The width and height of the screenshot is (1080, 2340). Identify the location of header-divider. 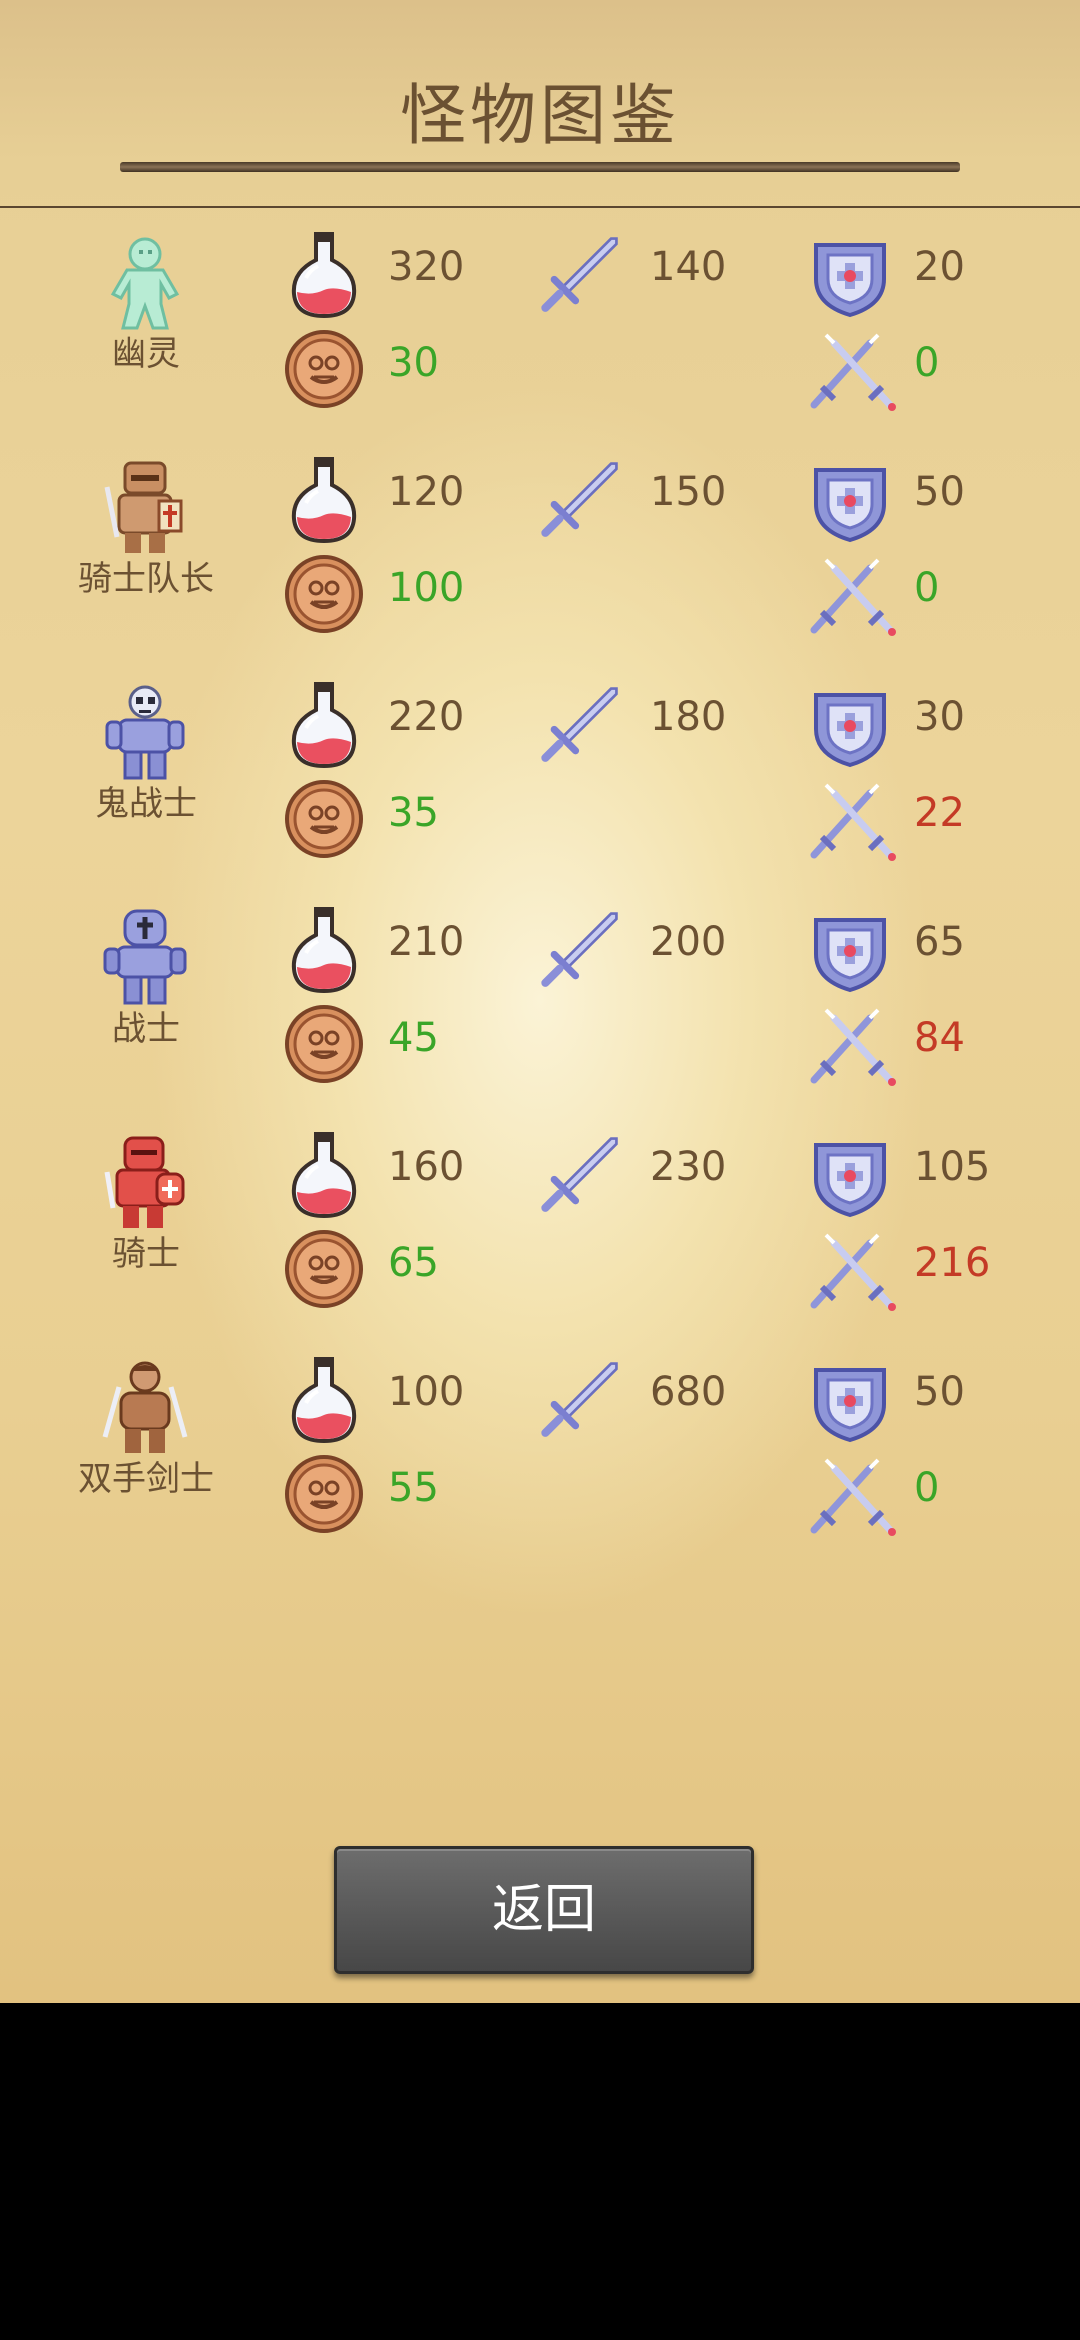
(540, 207).